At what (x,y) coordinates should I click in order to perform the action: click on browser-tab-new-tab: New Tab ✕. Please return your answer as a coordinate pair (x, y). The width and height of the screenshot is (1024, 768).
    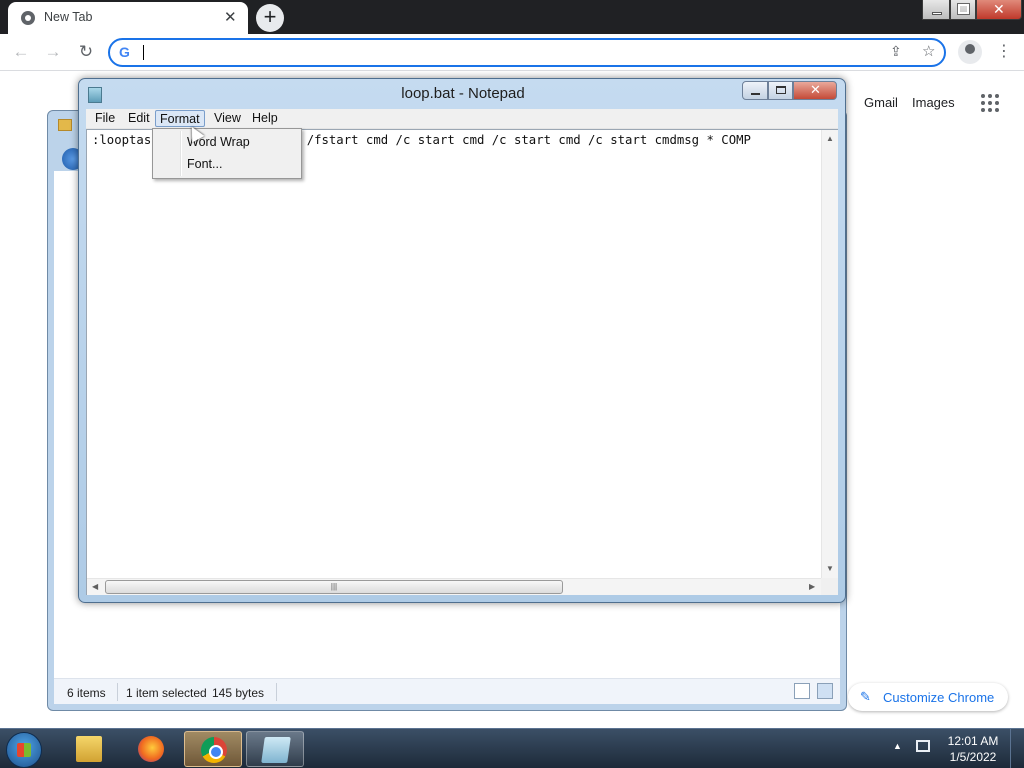
    Looking at the image, I should click on (128, 18).